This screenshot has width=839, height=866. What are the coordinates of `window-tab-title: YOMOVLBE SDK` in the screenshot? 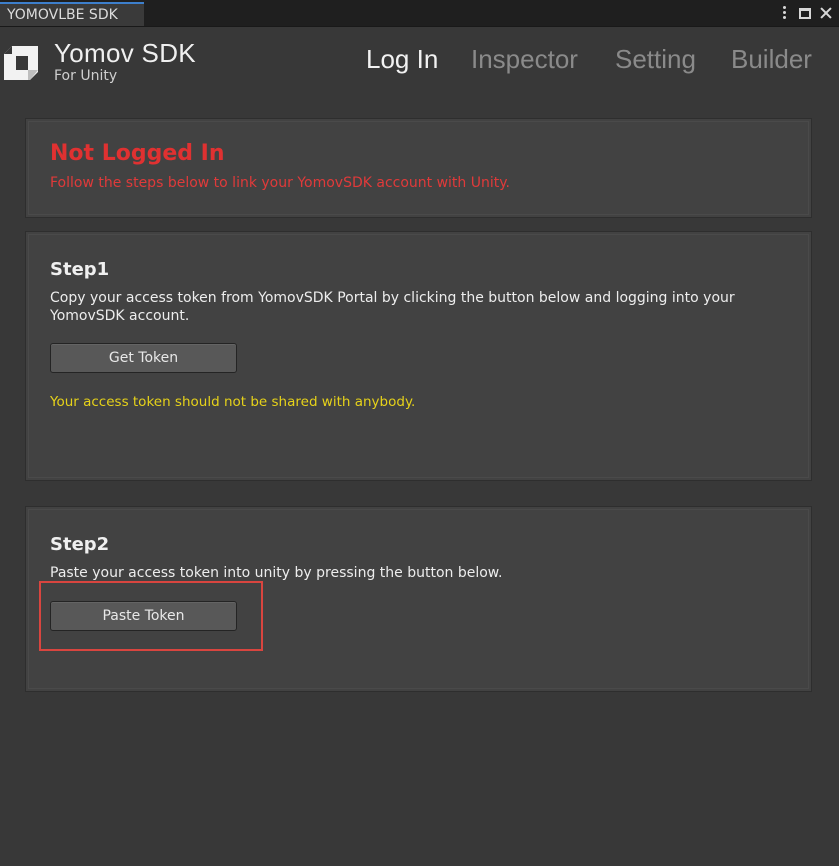 It's located at (62, 15).